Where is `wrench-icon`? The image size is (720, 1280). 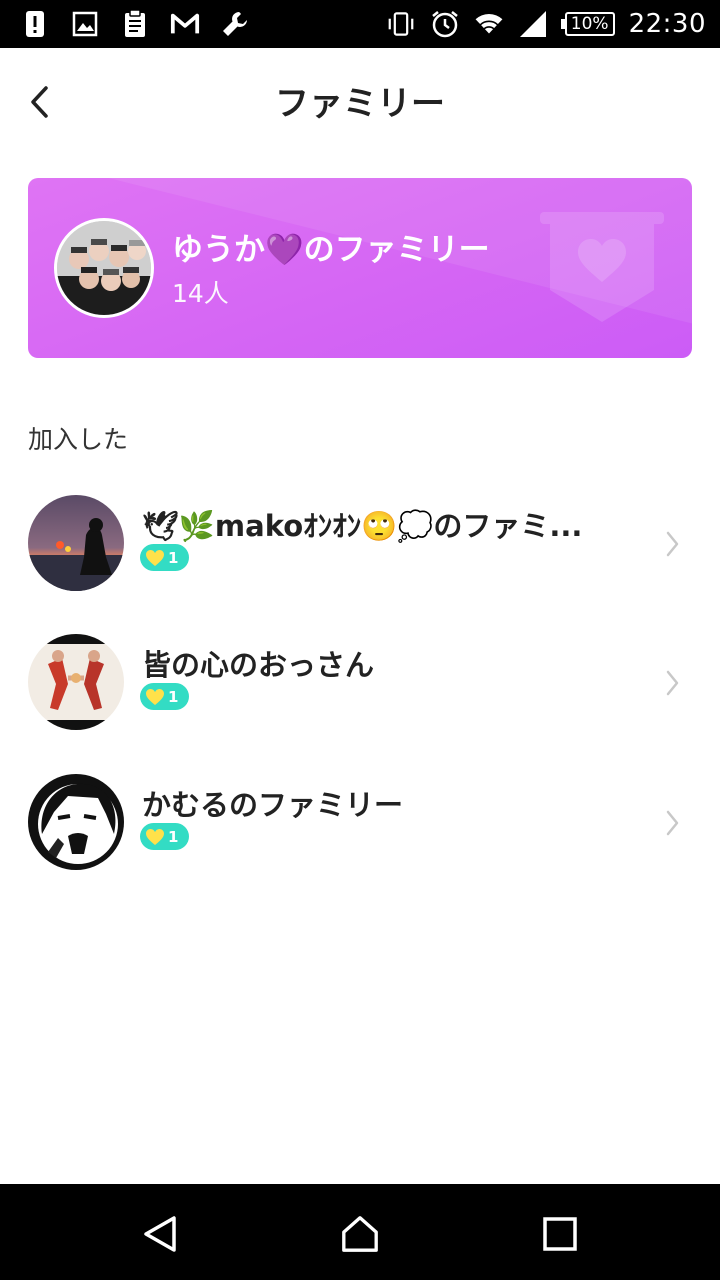 wrench-icon is located at coordinates (235, 24).